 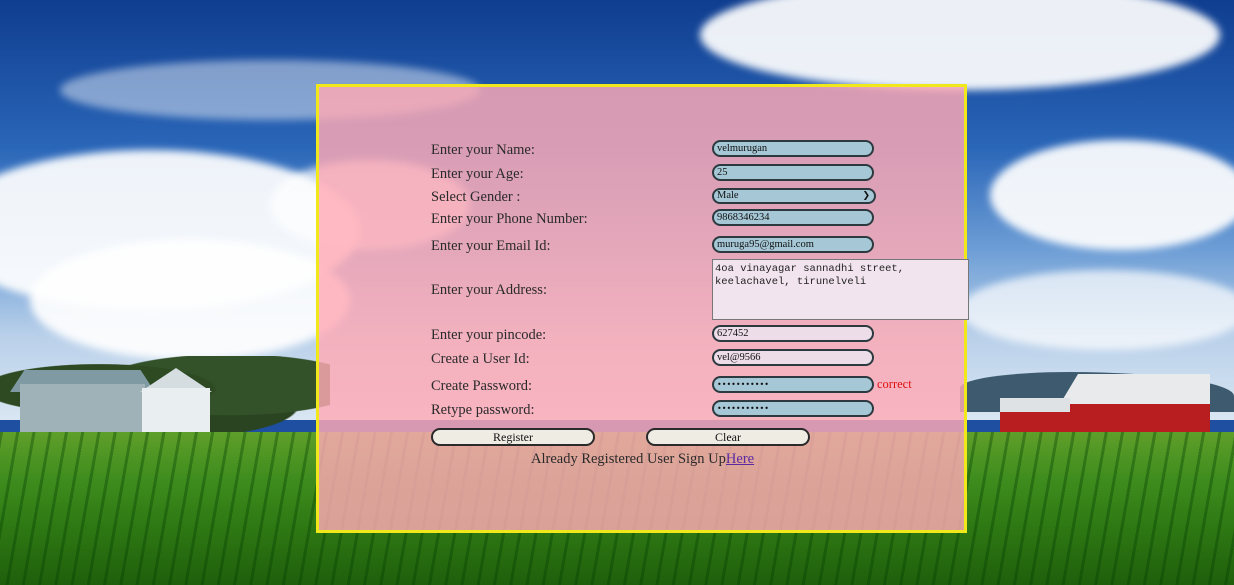 I want to click on password-status: correct, so click(x=894, y=384).